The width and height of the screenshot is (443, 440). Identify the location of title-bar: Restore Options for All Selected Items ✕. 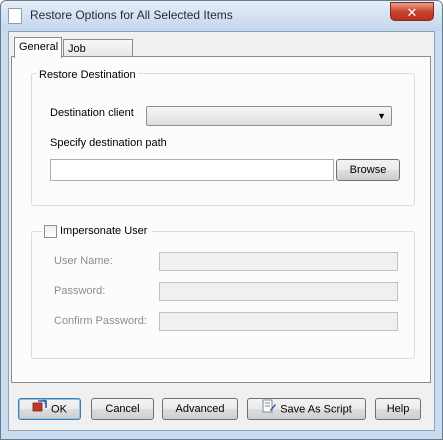
(221, 16).